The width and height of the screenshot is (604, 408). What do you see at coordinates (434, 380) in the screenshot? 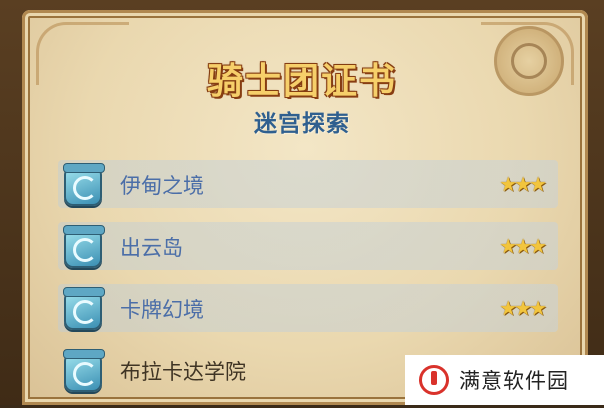
I see `brand-logo-icon` at bounding box center [434, 380].